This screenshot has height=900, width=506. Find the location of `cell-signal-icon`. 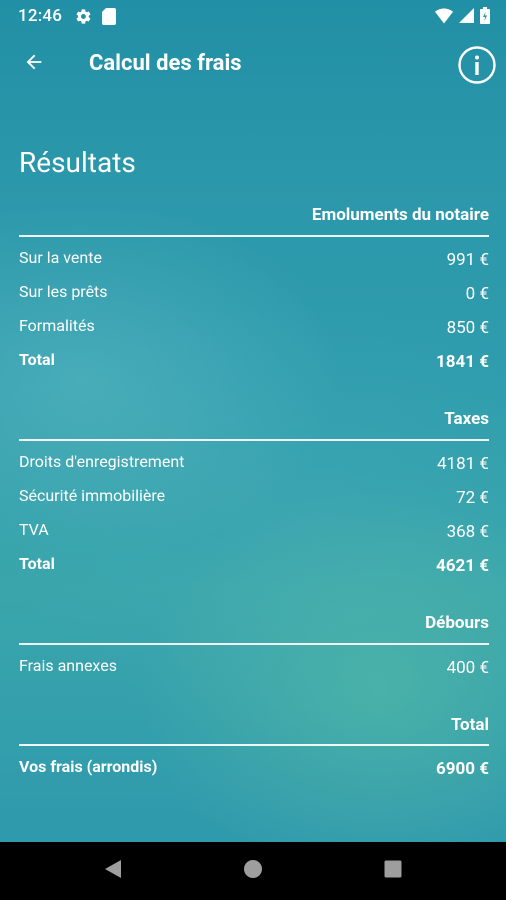

cell-signal-icon is located at coordinates (466, 17).